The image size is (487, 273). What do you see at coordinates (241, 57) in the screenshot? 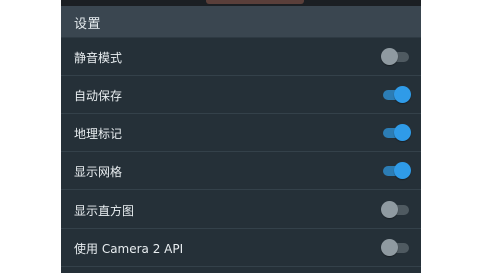
I see `setting-row-silent-mode: 静音模式` at bounding box center [241, 57].